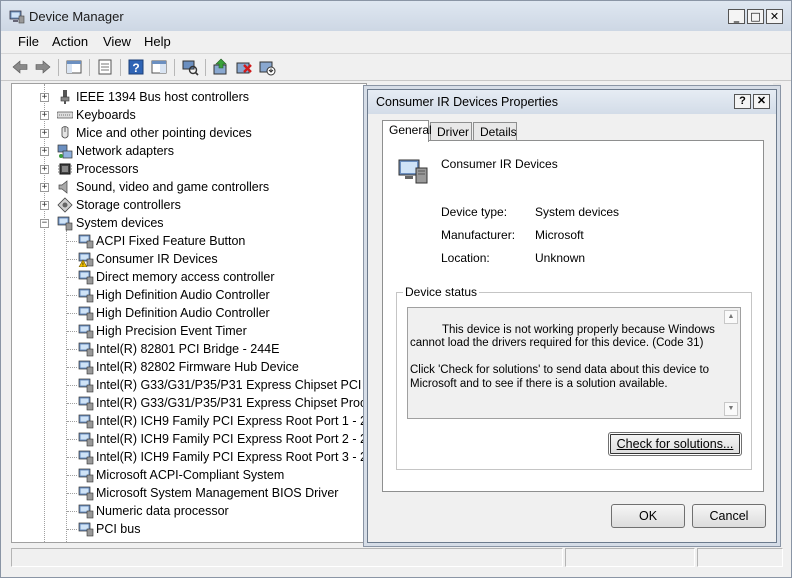 Image resolution: width=792 pixels, height=578 pixels. I want to click on tree-category-mice: + Mice and other pointing devices, so click(189, 133).